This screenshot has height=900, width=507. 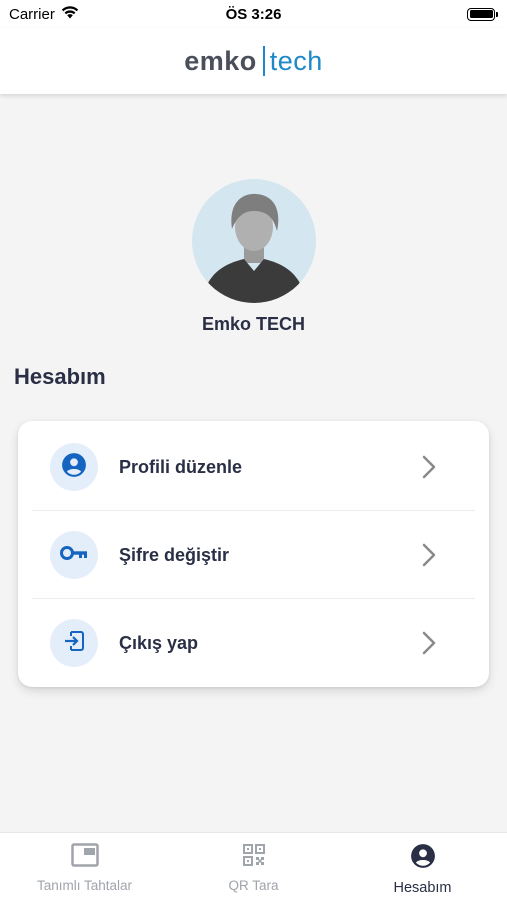 I want to click on menu-item-change-password: Şifre değiştir, so click(x=253, y=555).